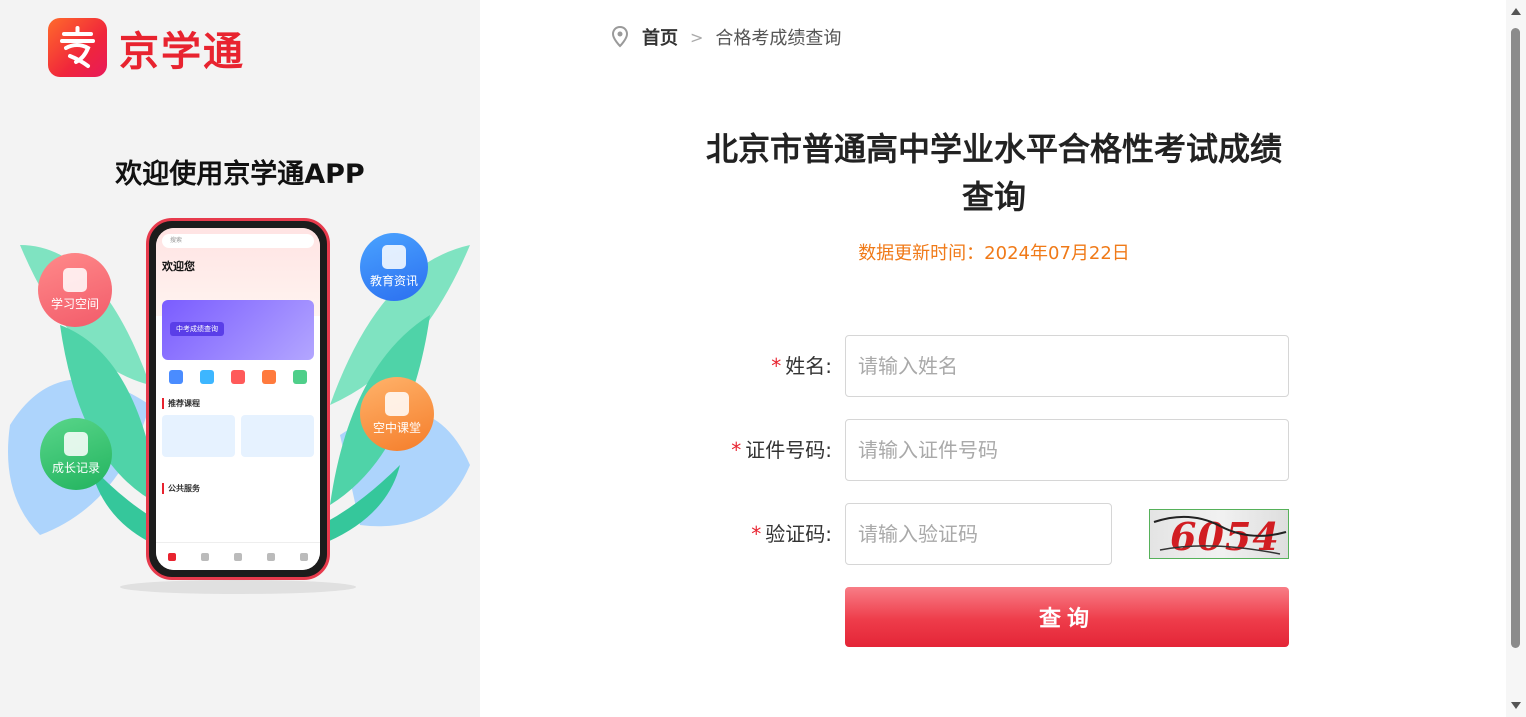 The height and width of the screenshot is (717, 1526). Describe the element at coordinates (697, 37) in the screenshot. I see `chevron-right-icon: >` at that location.